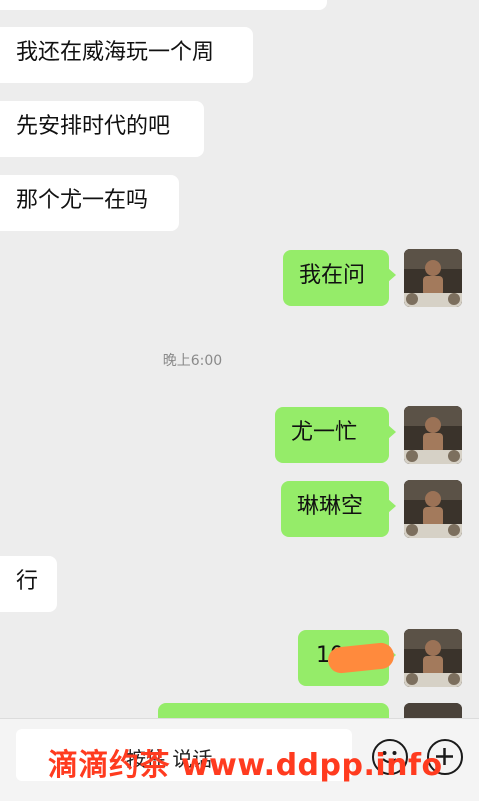  I want to click on message-text: 尤一忙, so click(324, 432).